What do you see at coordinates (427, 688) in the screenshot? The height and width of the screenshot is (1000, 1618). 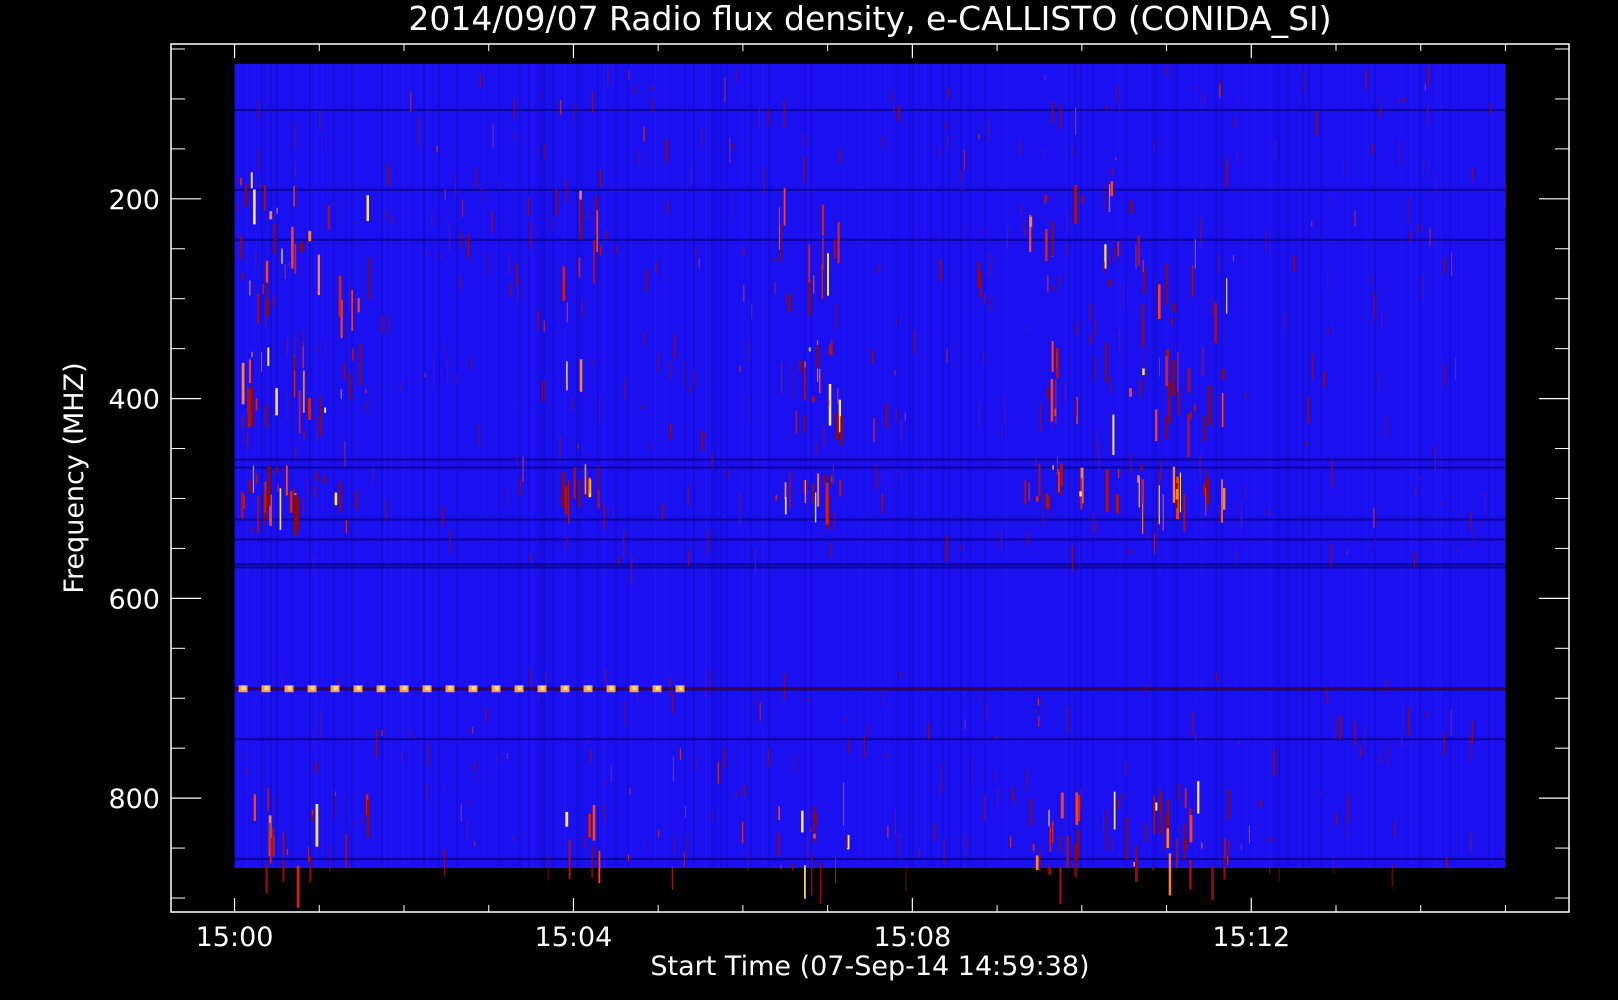 I see `calibration-mark-core` at bounding box center [427, 688].